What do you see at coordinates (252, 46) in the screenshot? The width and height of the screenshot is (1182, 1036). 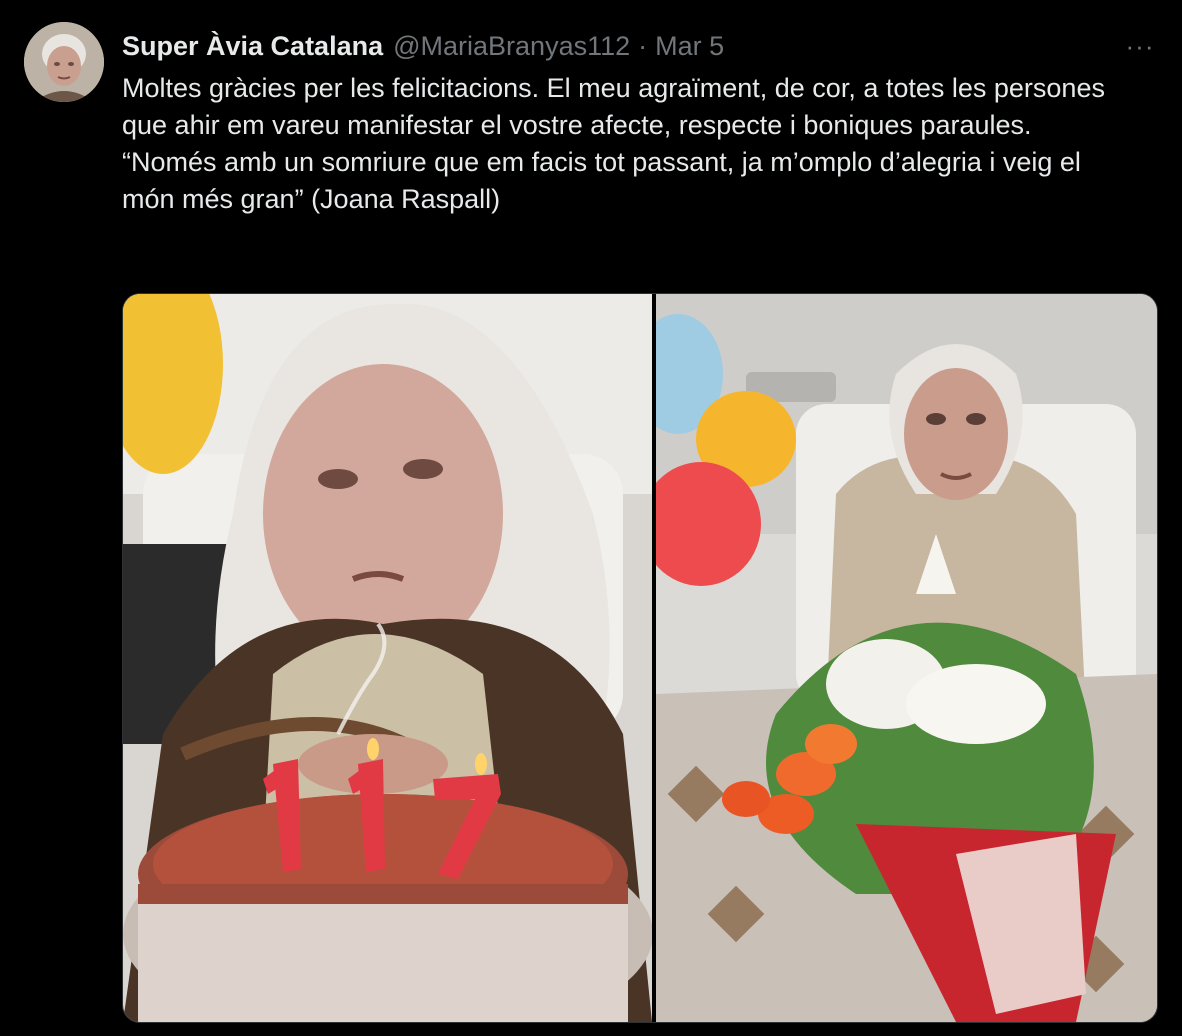 I see `author-display-name: Super Àvia Catalana` at bounding box center [252, 46].